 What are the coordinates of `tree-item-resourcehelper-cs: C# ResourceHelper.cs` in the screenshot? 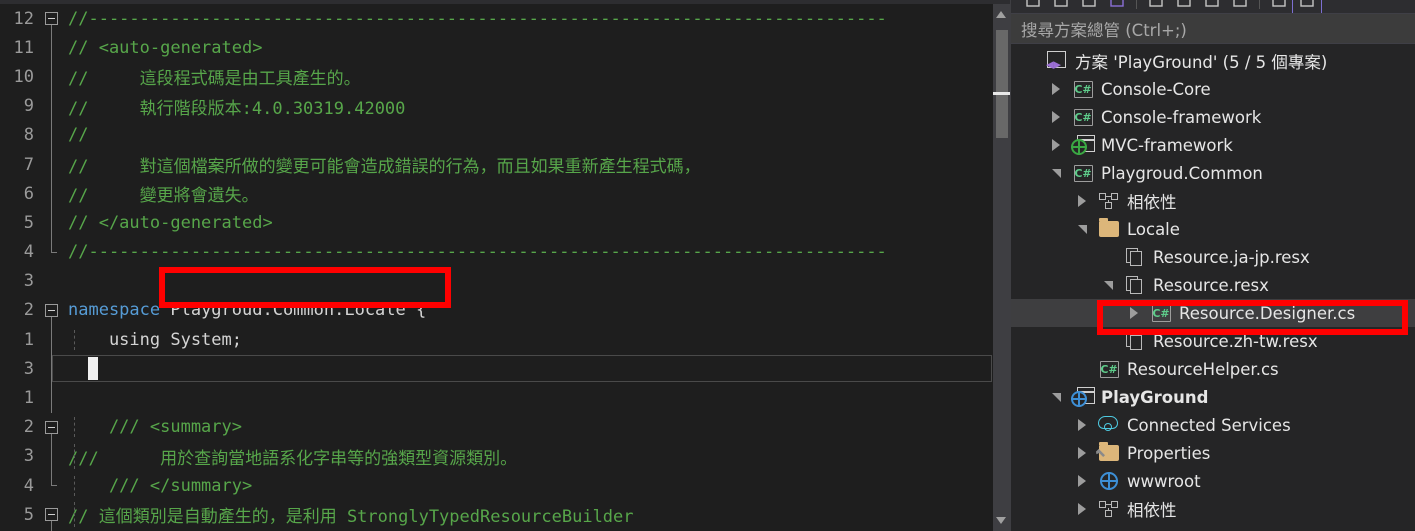 It's located at (1213, 369).